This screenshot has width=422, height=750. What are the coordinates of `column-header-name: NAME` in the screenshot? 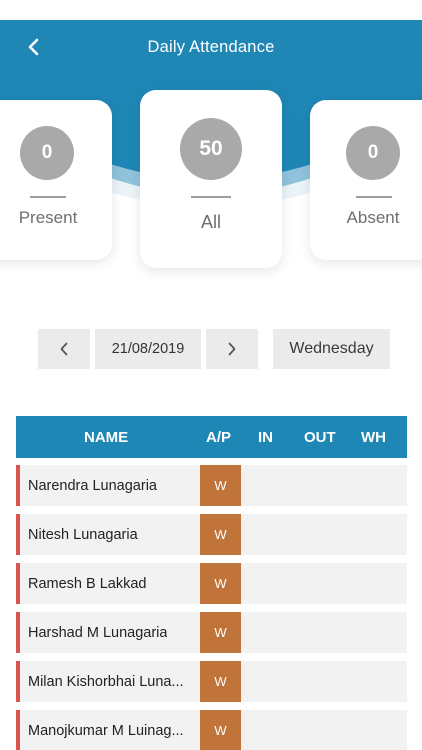 It's located at (106, 437).